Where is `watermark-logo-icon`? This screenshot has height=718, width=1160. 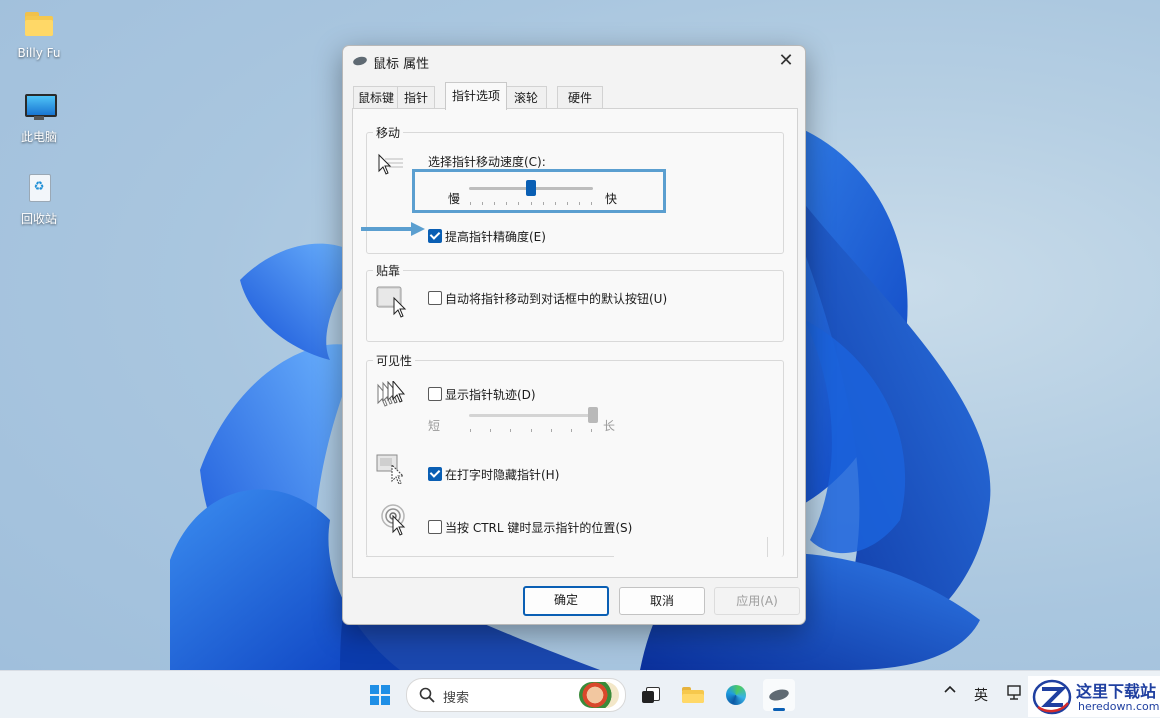 watermark-logo-icon is located at coordinates (1052, 698).